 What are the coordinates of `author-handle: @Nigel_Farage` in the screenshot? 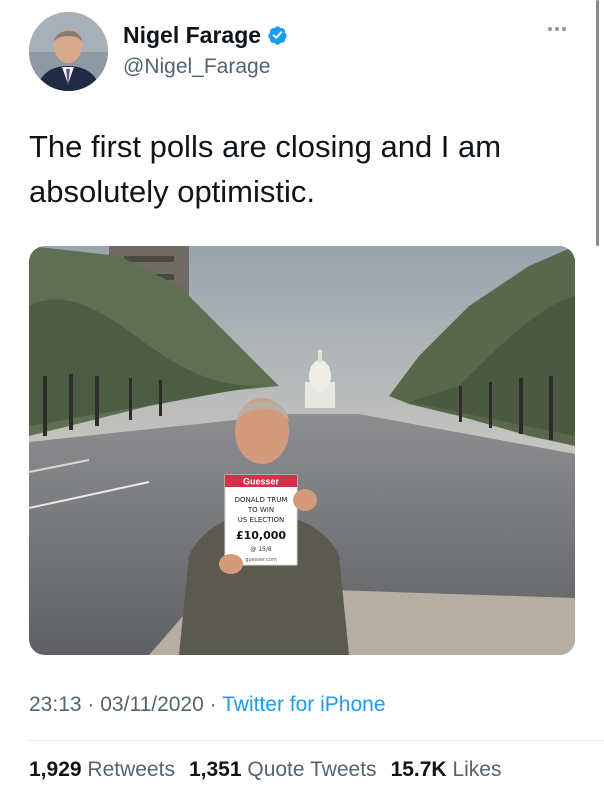 It's located at (196, 67).